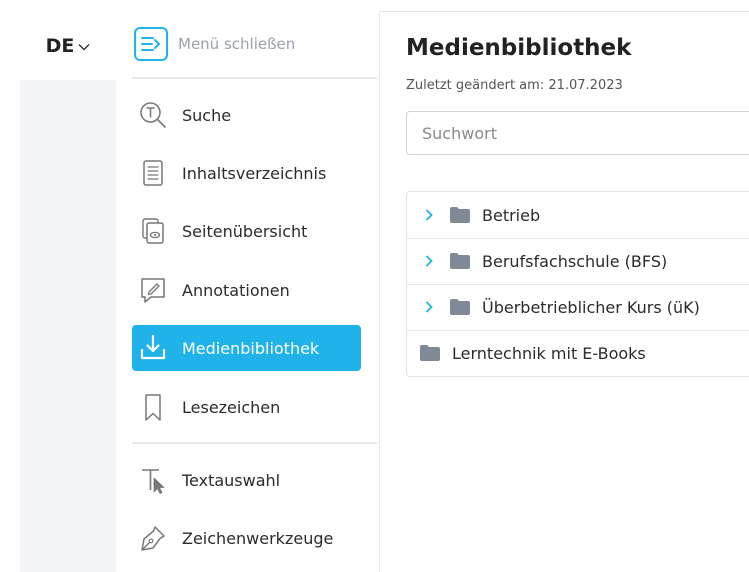 The height and width of the screenshot is (572, 749). What do you see at coordinates (231, 480) in the screenshot?
I see `sidebar-item-label: Textauswahl` at bounding box center [231, 480].